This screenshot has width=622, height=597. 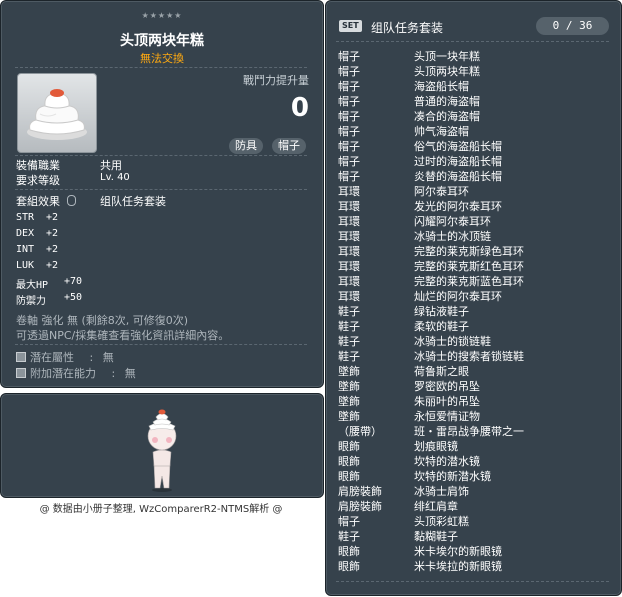 What do you see at coordinates (441, 326) in the screenshot?
I see `set-item-name: 柔软的鞋子` at bounding box center [441, 326].